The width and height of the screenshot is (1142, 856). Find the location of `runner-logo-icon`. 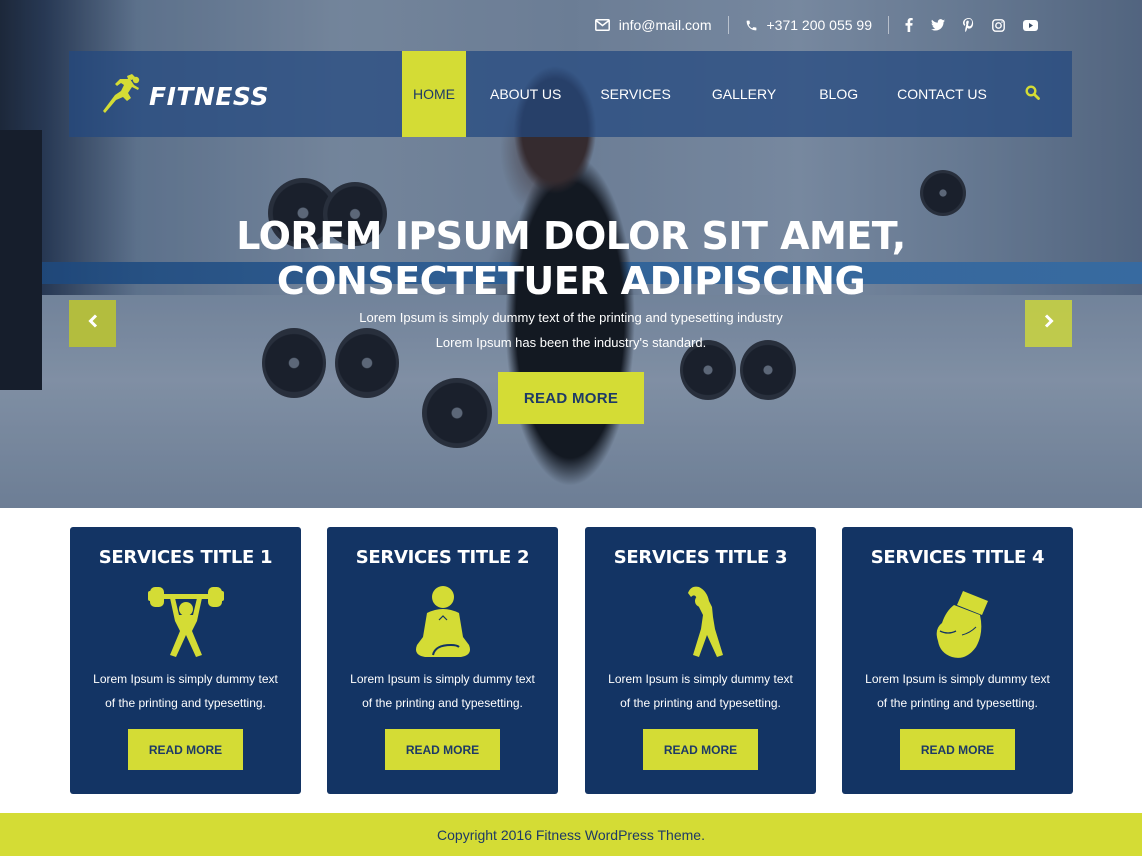

runner-logo-icon is located at coordinates (123, 96).